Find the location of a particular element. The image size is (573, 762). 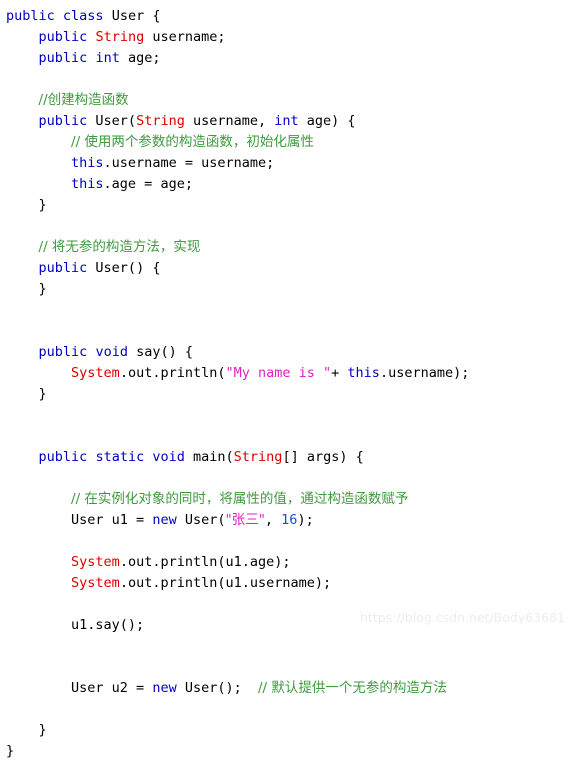

watermark-text: https://blog.csdn.net/Body63681 is located at coordinates (462, 617).